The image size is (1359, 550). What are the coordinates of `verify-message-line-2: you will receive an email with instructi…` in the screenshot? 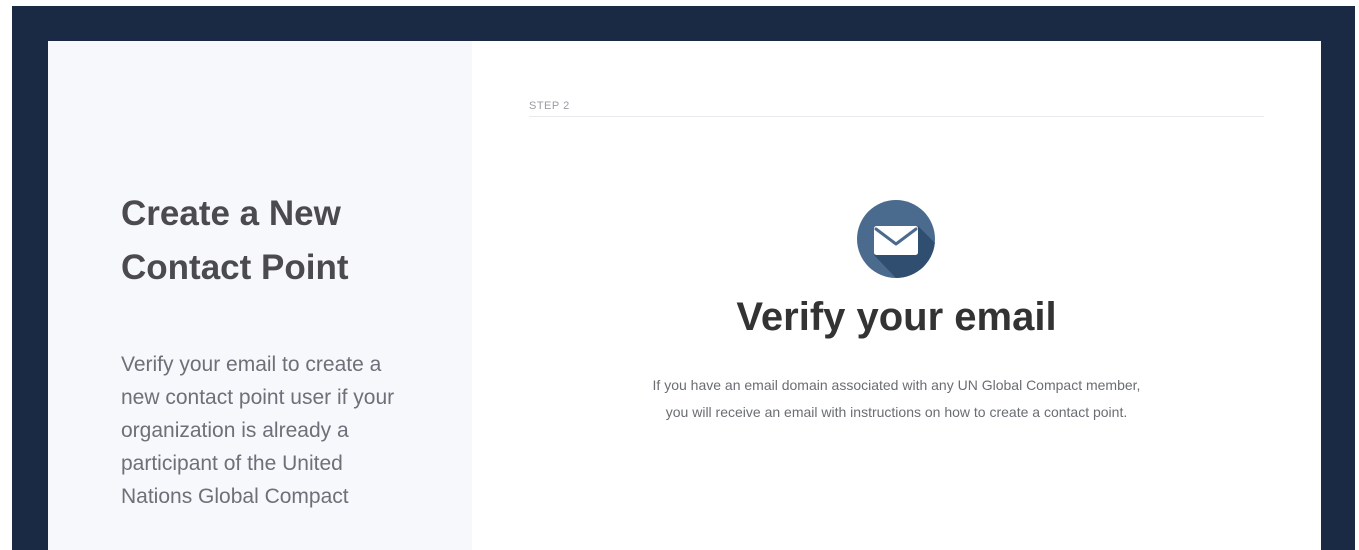 It's located at (896, 412).